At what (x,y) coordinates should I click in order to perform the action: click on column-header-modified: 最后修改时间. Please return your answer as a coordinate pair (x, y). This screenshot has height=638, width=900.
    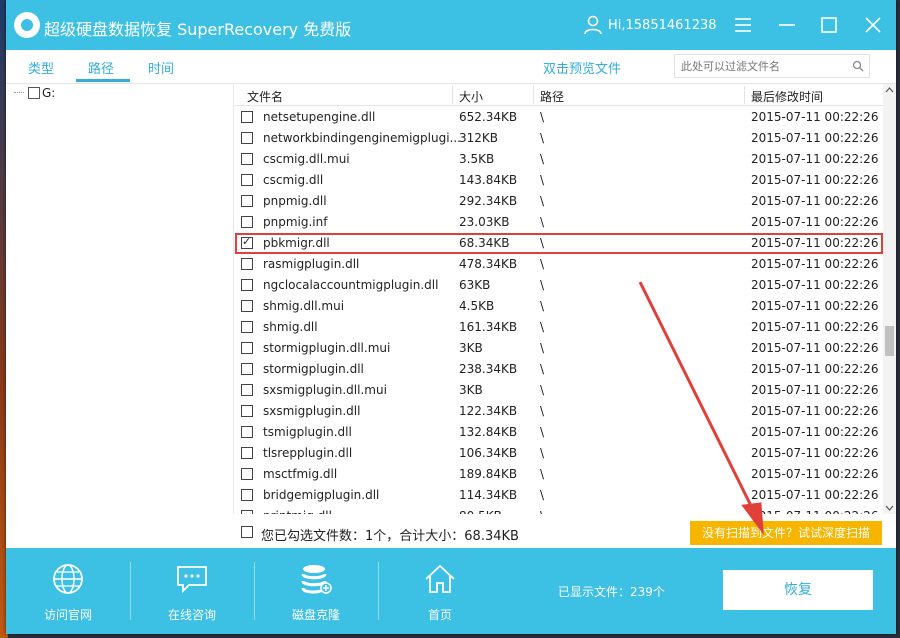
    Looking at the image, I should click on (787, 96).